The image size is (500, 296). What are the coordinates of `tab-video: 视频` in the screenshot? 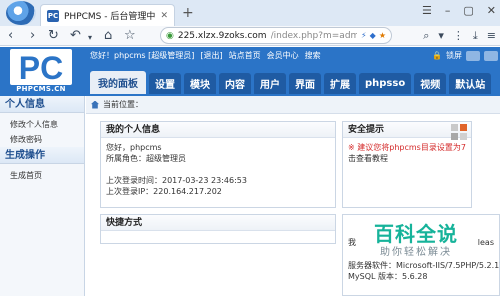 It's located at (430, 83).